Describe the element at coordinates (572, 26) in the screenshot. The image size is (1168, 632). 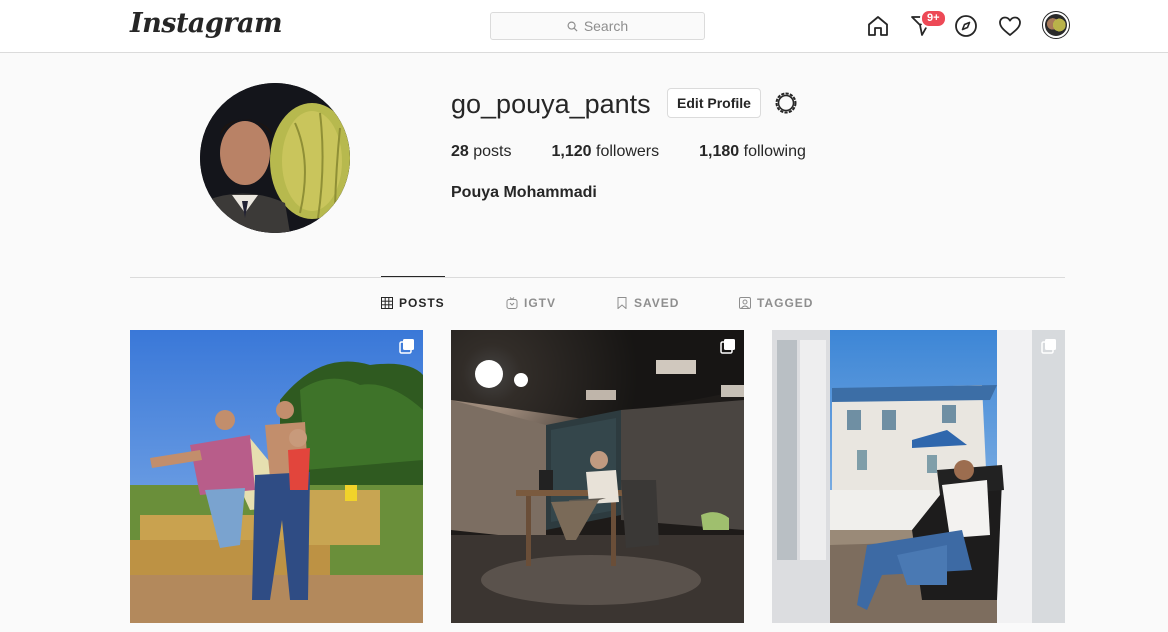
I see `search-icon` at that location.